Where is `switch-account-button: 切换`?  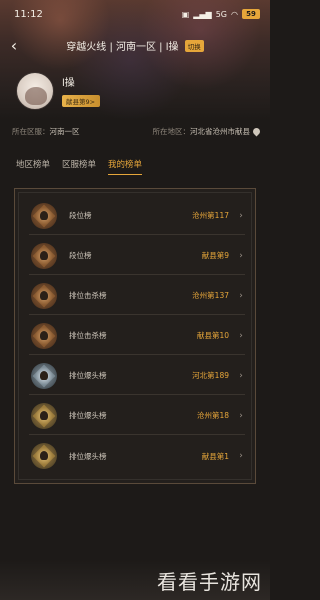
switch-account-button: 切换 is located at coordinates (194, 45).